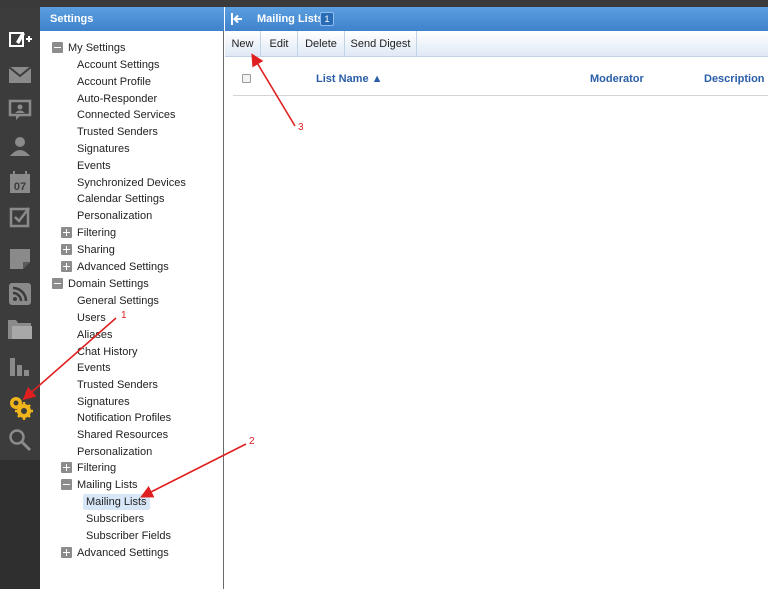 The width and height of the screenshot is (768, 589). Describe the element at coordinates (290, 19) in the screenshot. I see `page-title: Mailing Lists` at that location.